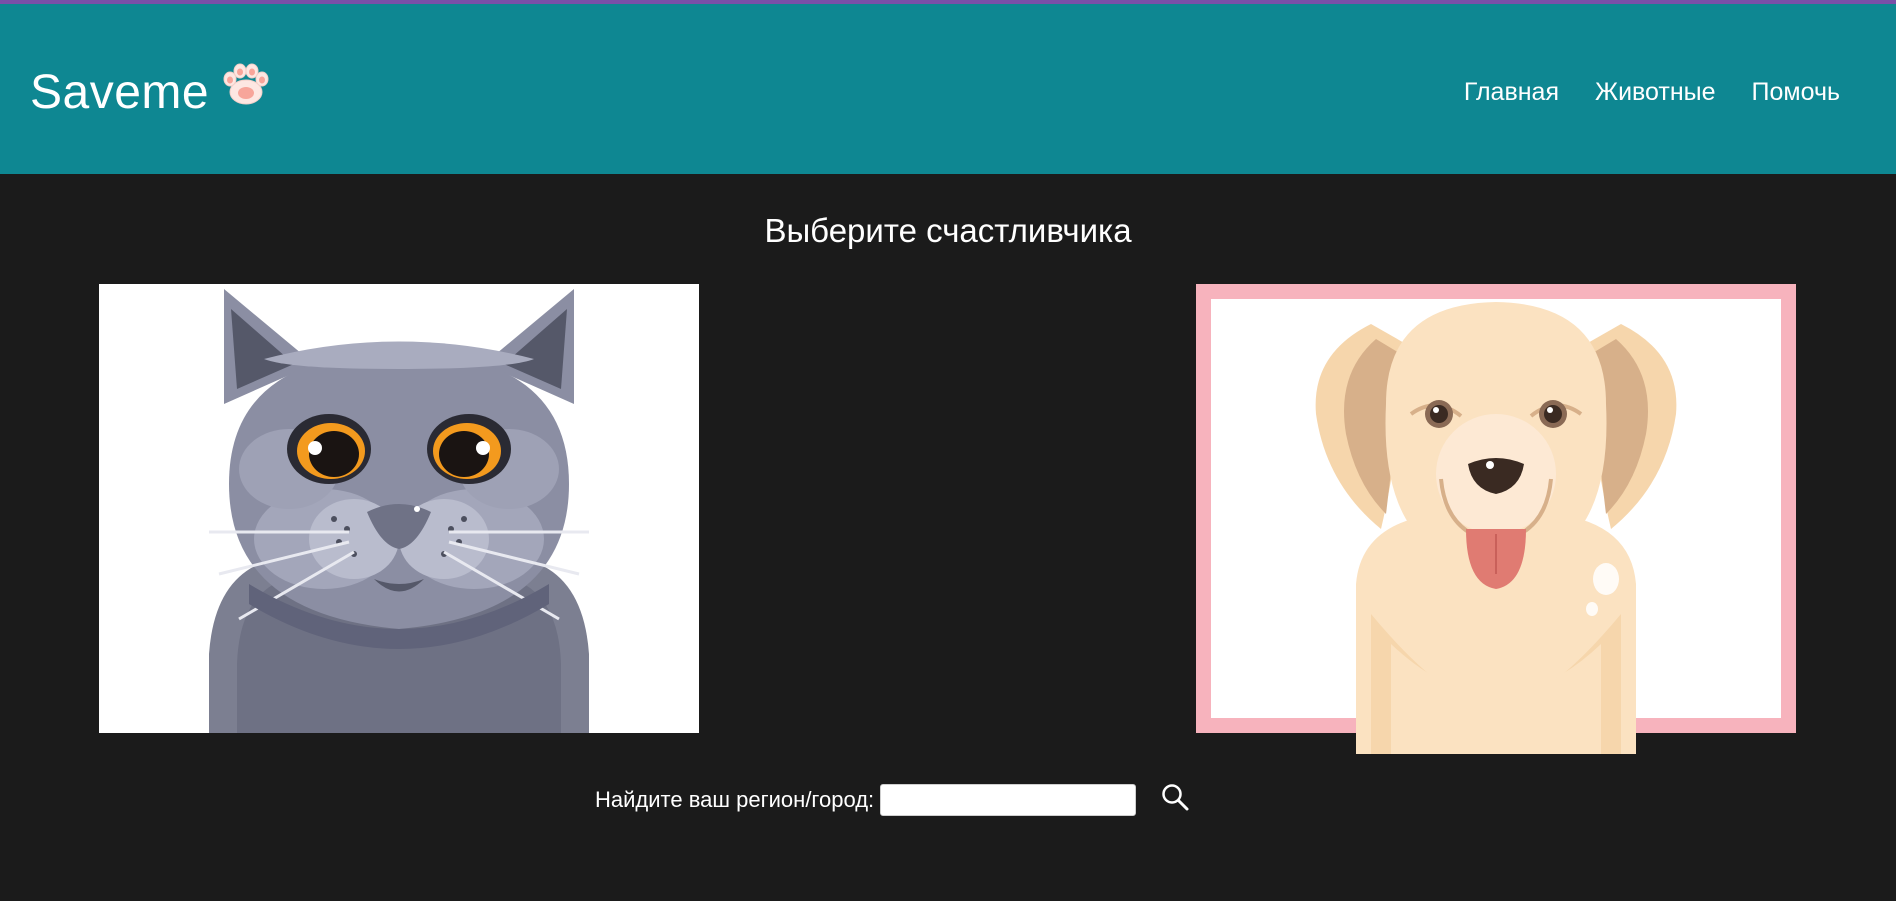 The height and width of the screenshot is (901, 1896). I want to click on region-search-label: Найдите ваш регион/город:, so click(735, 799).